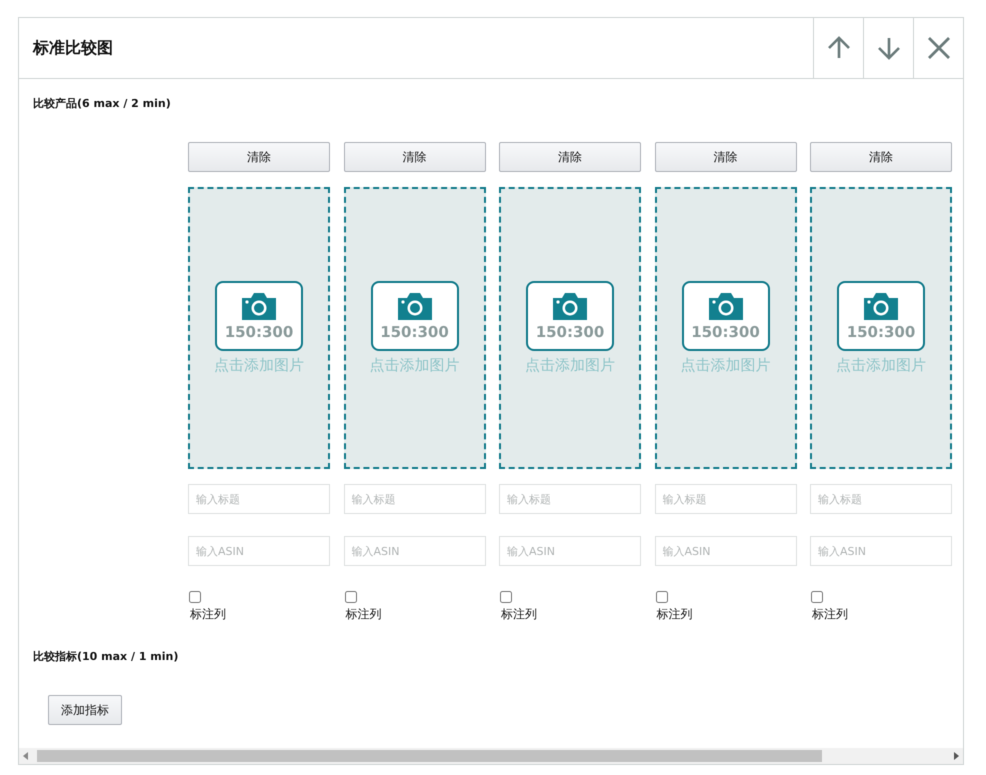 This screenshot has width=986, height=775. What do you see at coordinates (956, 756) in the screenshot?
I see `scroll-right-icon` at bounding box center [956, 756].